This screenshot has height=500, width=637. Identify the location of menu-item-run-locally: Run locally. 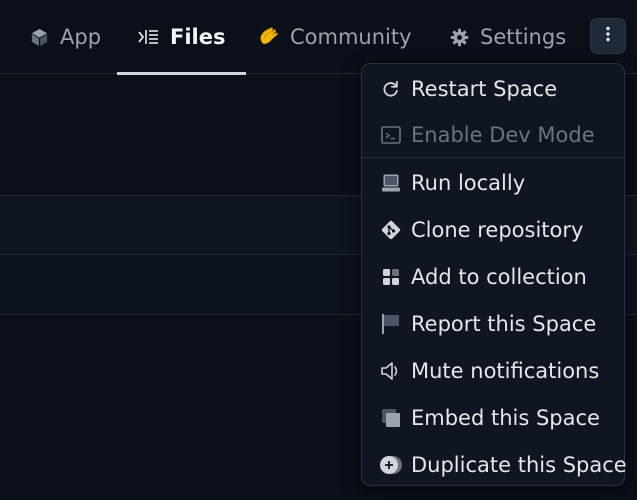
(493, 183).